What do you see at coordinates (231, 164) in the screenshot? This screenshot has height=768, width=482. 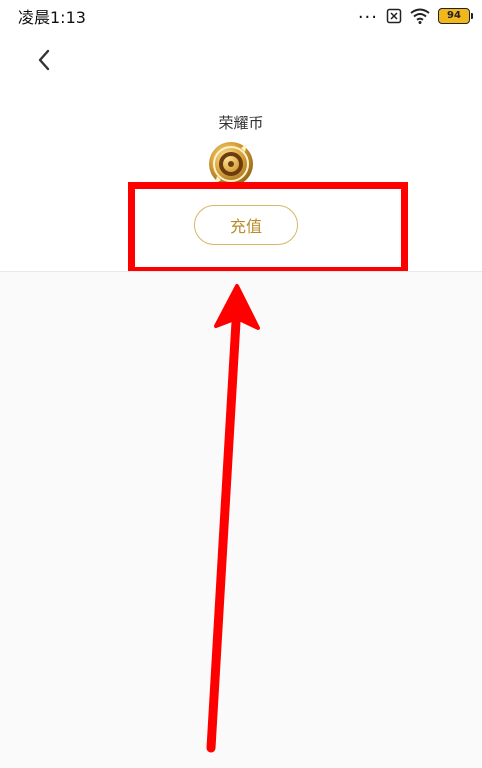 I see `coin-icon` at bounding box center [231, 164].